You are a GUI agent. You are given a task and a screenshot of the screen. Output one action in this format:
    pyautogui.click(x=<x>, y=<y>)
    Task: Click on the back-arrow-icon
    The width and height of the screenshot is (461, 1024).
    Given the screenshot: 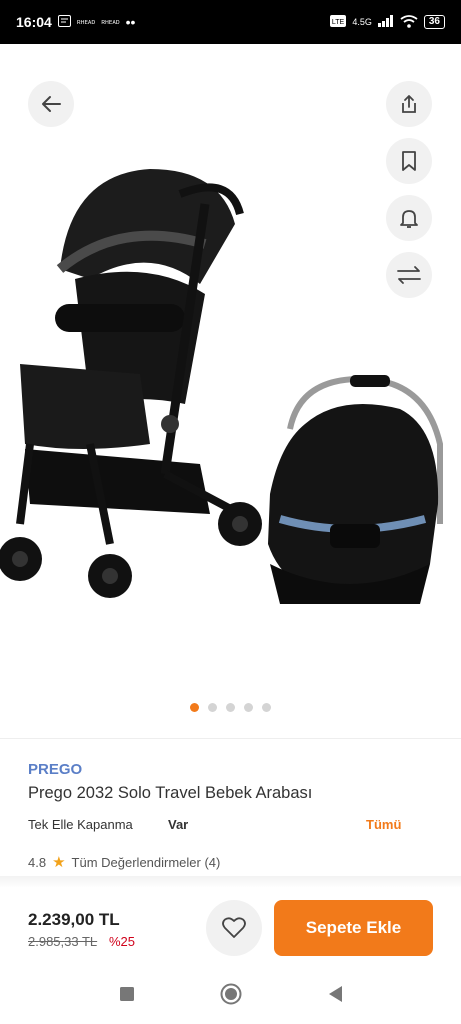 What is the action you would take?
    pyautogui.click(x=51, y=104)
    